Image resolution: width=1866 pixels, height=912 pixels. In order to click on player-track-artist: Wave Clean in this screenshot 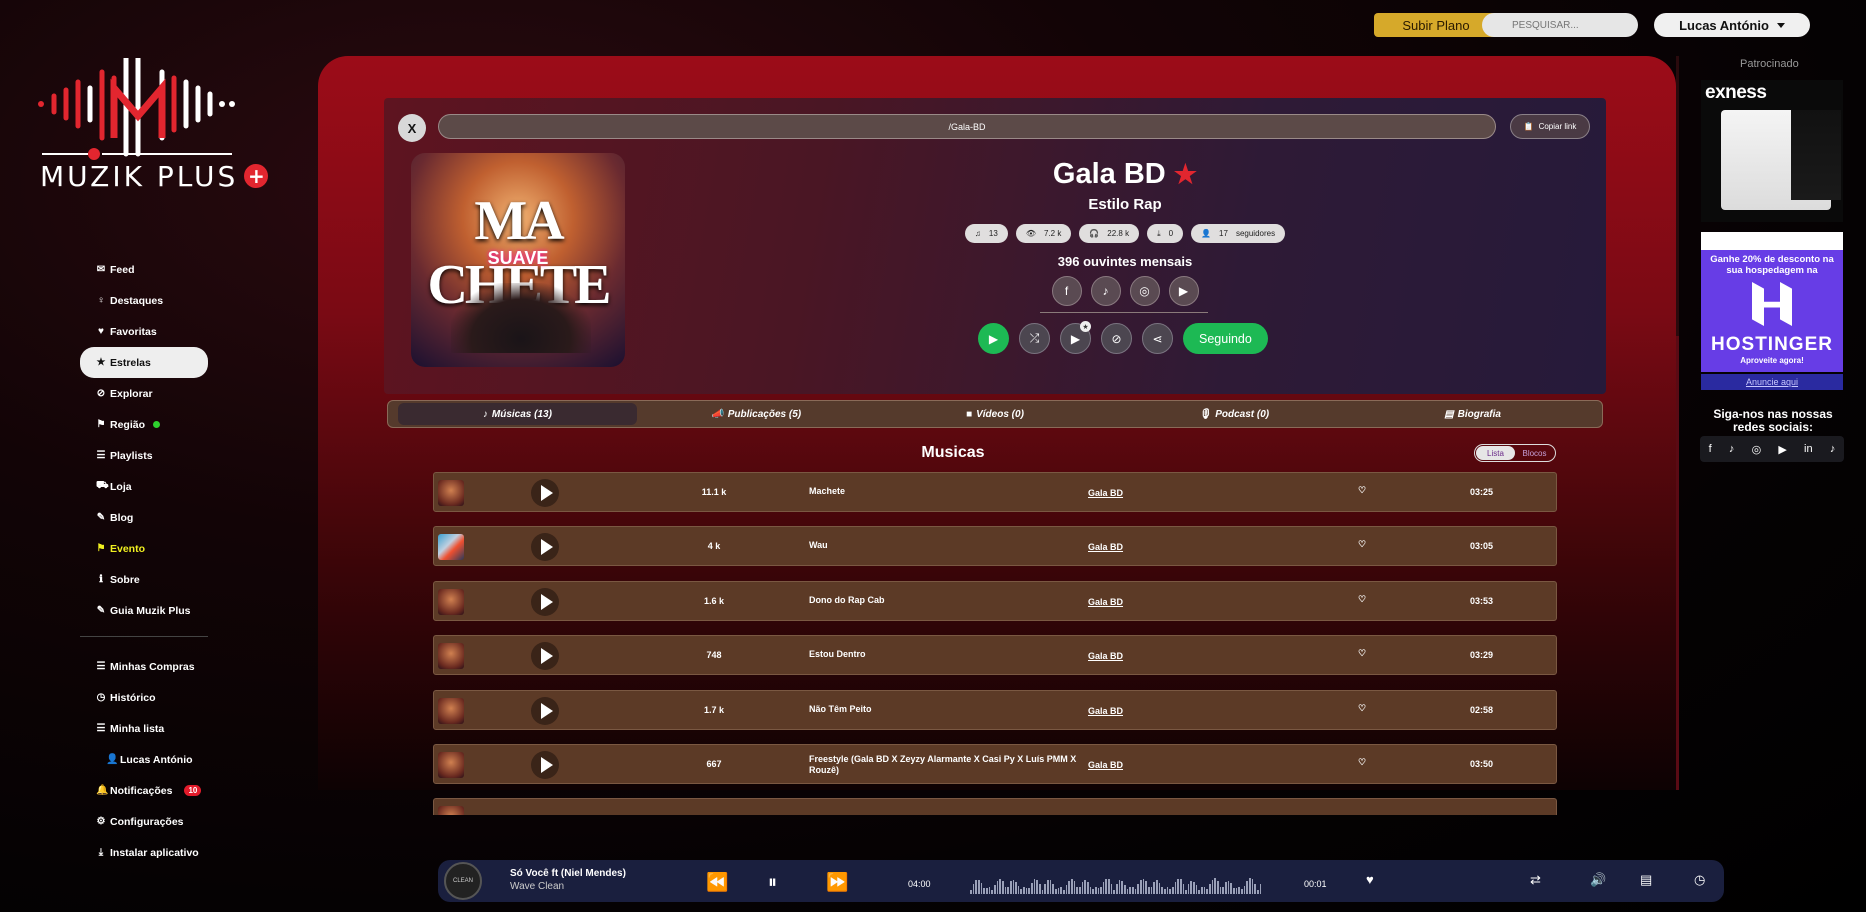, I will do `click(537, 886)`.